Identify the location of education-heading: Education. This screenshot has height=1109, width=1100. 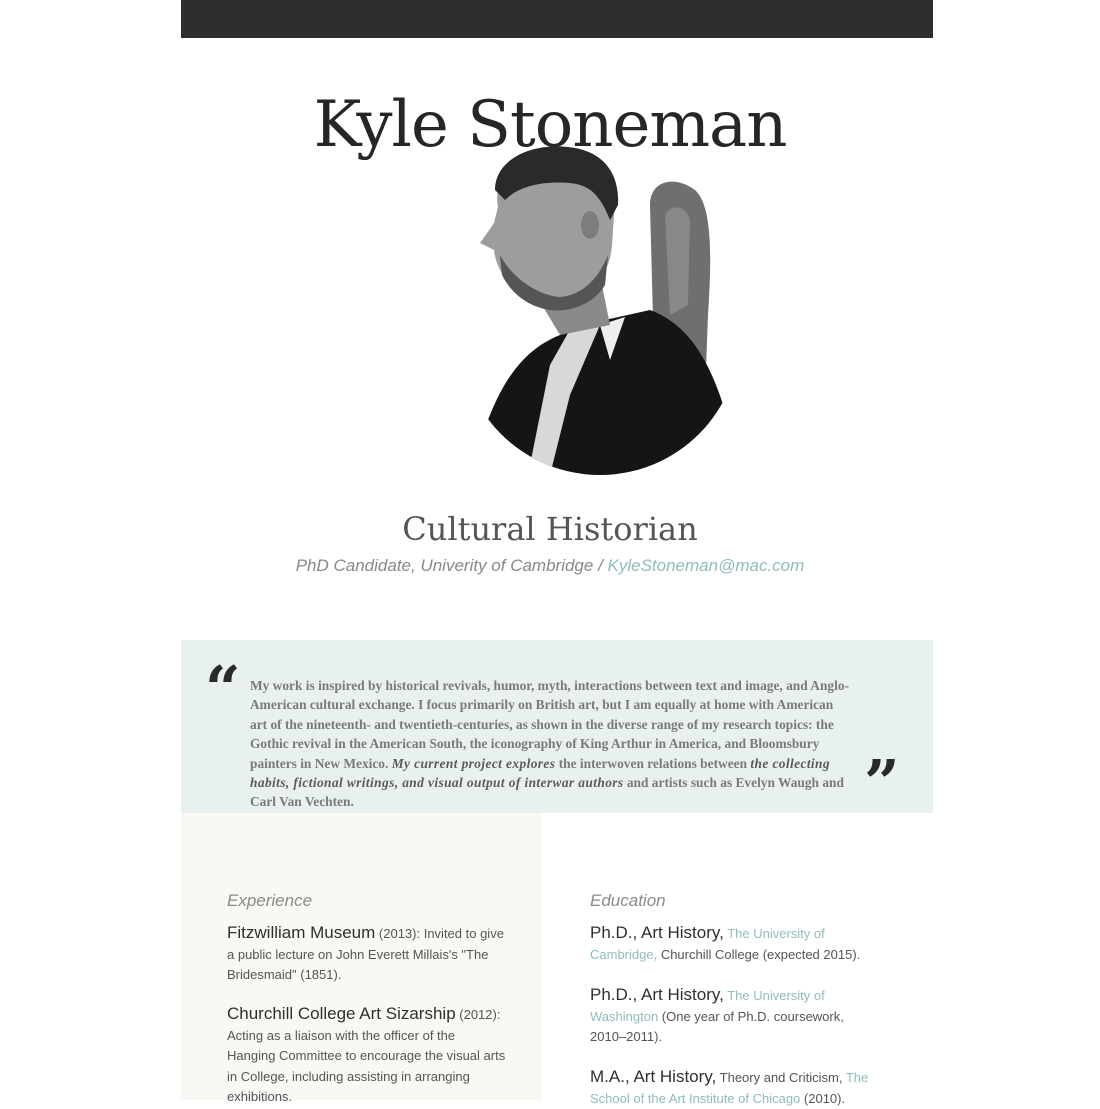
(628, 900).